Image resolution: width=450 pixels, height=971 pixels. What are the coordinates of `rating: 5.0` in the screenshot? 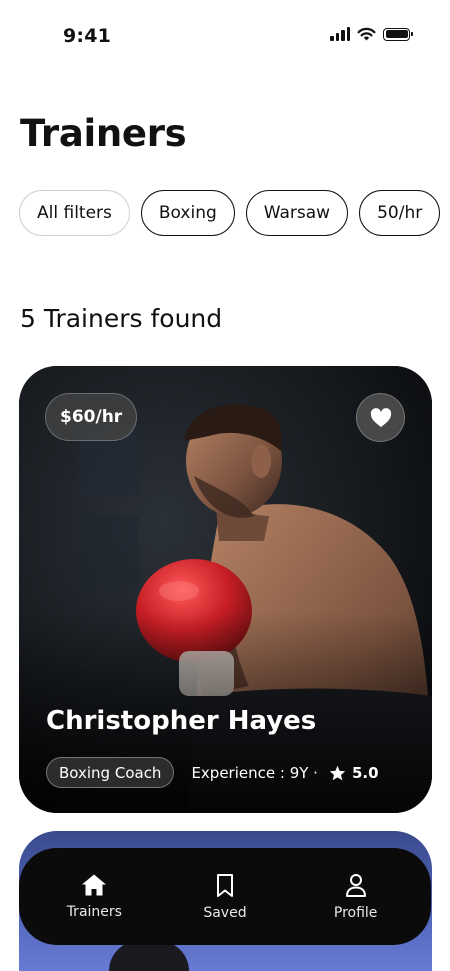 It's located at (354, 773).